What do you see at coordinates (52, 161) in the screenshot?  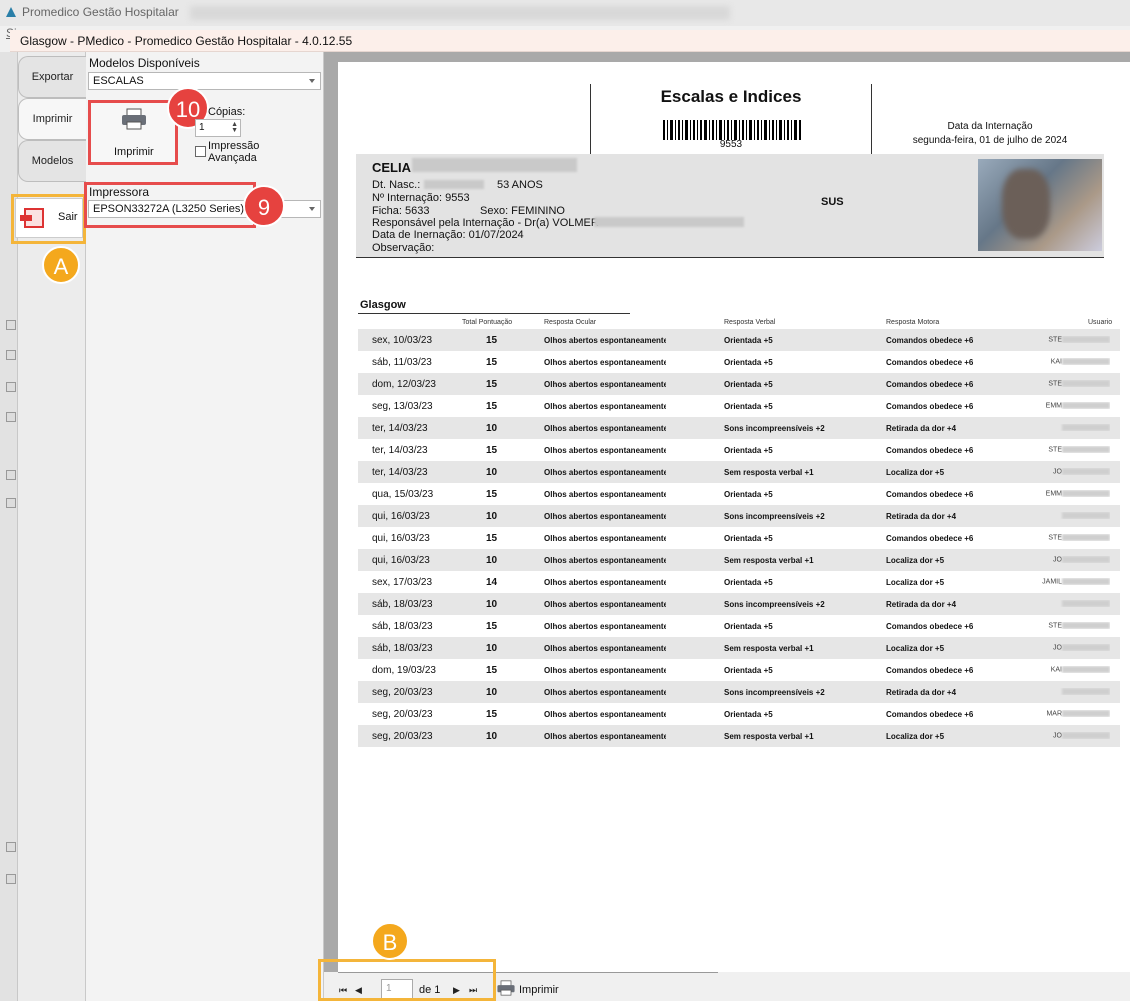 I see `tab-models: Modelos` at bounding box center [52, 161].